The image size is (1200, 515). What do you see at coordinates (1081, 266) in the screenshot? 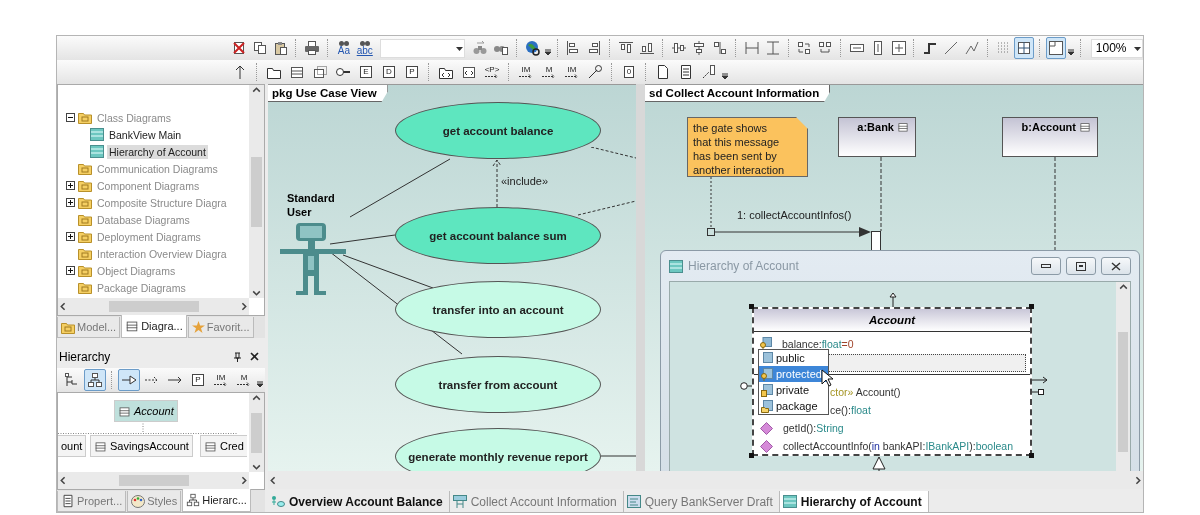
I see `restore-button` at bounding box center [1081, 266].